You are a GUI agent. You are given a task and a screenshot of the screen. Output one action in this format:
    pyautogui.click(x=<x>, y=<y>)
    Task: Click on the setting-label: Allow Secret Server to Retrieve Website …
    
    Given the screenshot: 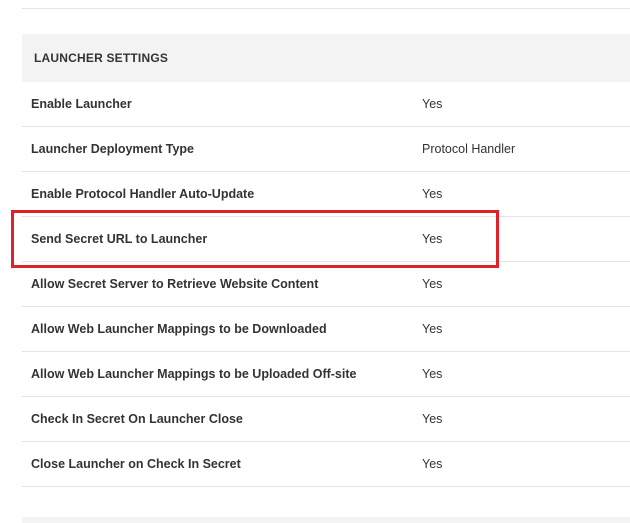 What is the action you would take?
    pyautogui.click(x=175, y=284)
    